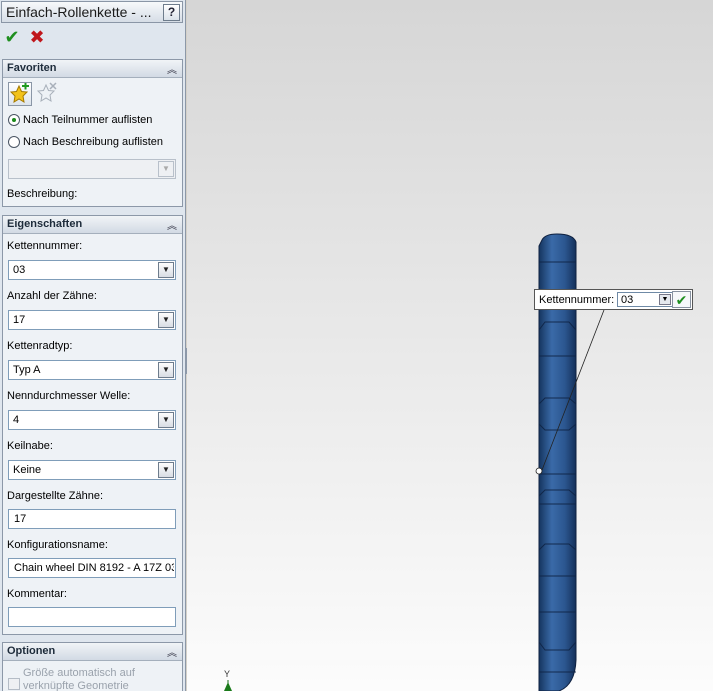 The width and height of the screenshot is (713, 691). I want to click on callout-ok-button: ✔, so click(681, 299).